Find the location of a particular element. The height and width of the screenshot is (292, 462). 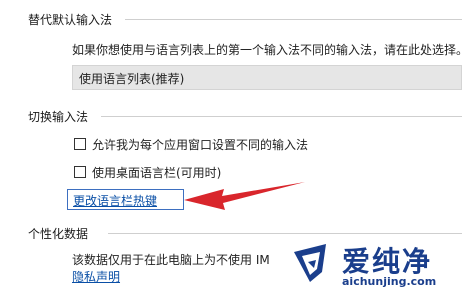

default-ime-select: 使用语言列表(推荐) is located at coordinates (267, 77).